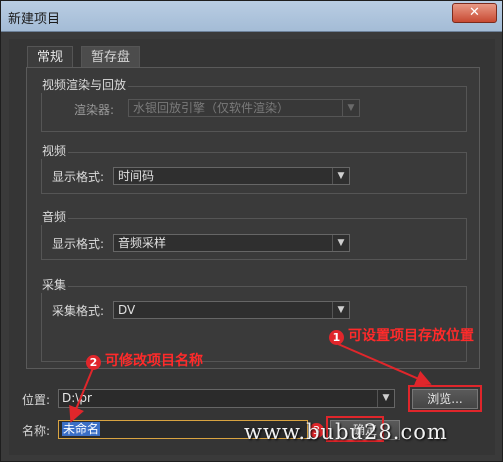 The width and height of the screenshot is (503, 462). I want to click on arrow-to-browse, so click(384, 364).